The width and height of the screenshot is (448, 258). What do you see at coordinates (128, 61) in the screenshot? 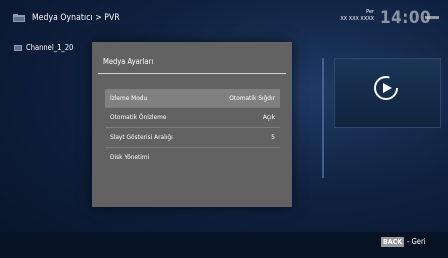
I see `dialog-title: Medya Ayarları` at bounding box center [128, 61].